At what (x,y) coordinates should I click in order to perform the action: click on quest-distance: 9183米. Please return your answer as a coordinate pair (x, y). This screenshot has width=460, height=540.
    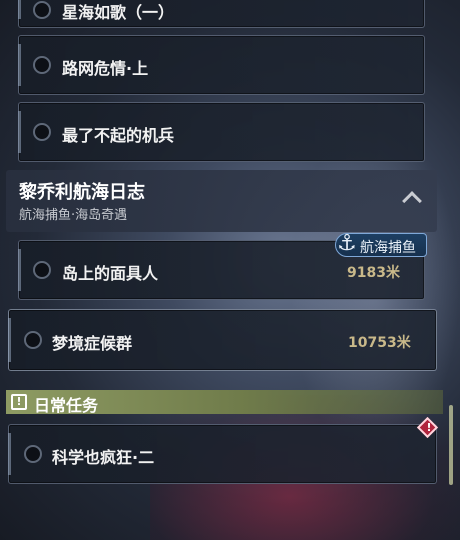
    Looking at the image, I should click on (373, 273).